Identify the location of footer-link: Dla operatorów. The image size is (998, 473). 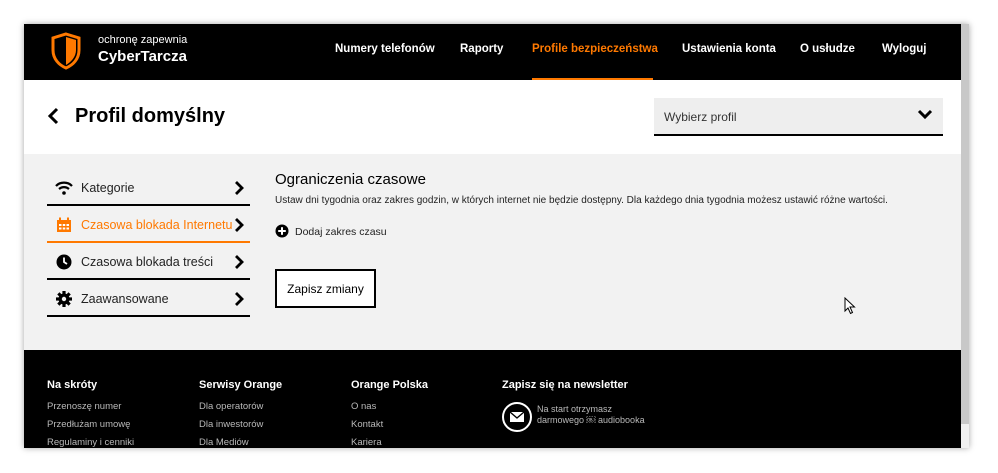
(240, 410).